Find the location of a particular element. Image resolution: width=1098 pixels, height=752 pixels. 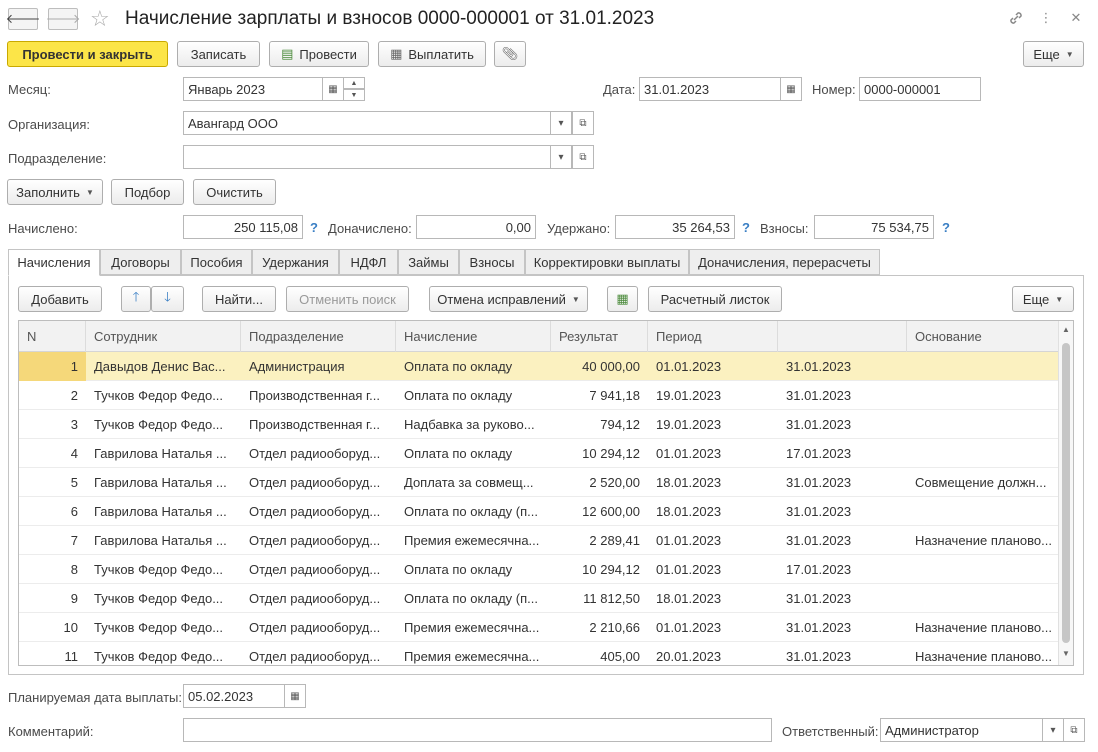

scroll-down-icon: ▼ is located at coordinates (1066, 653).